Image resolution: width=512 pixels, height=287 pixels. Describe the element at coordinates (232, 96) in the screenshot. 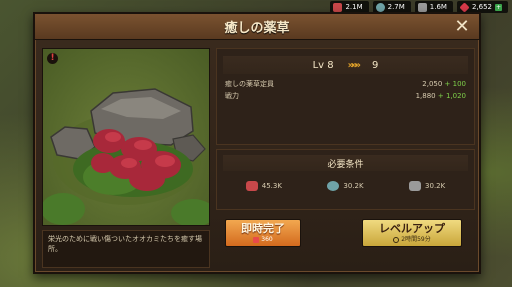

I see `stat-label: 戦力` at that location.